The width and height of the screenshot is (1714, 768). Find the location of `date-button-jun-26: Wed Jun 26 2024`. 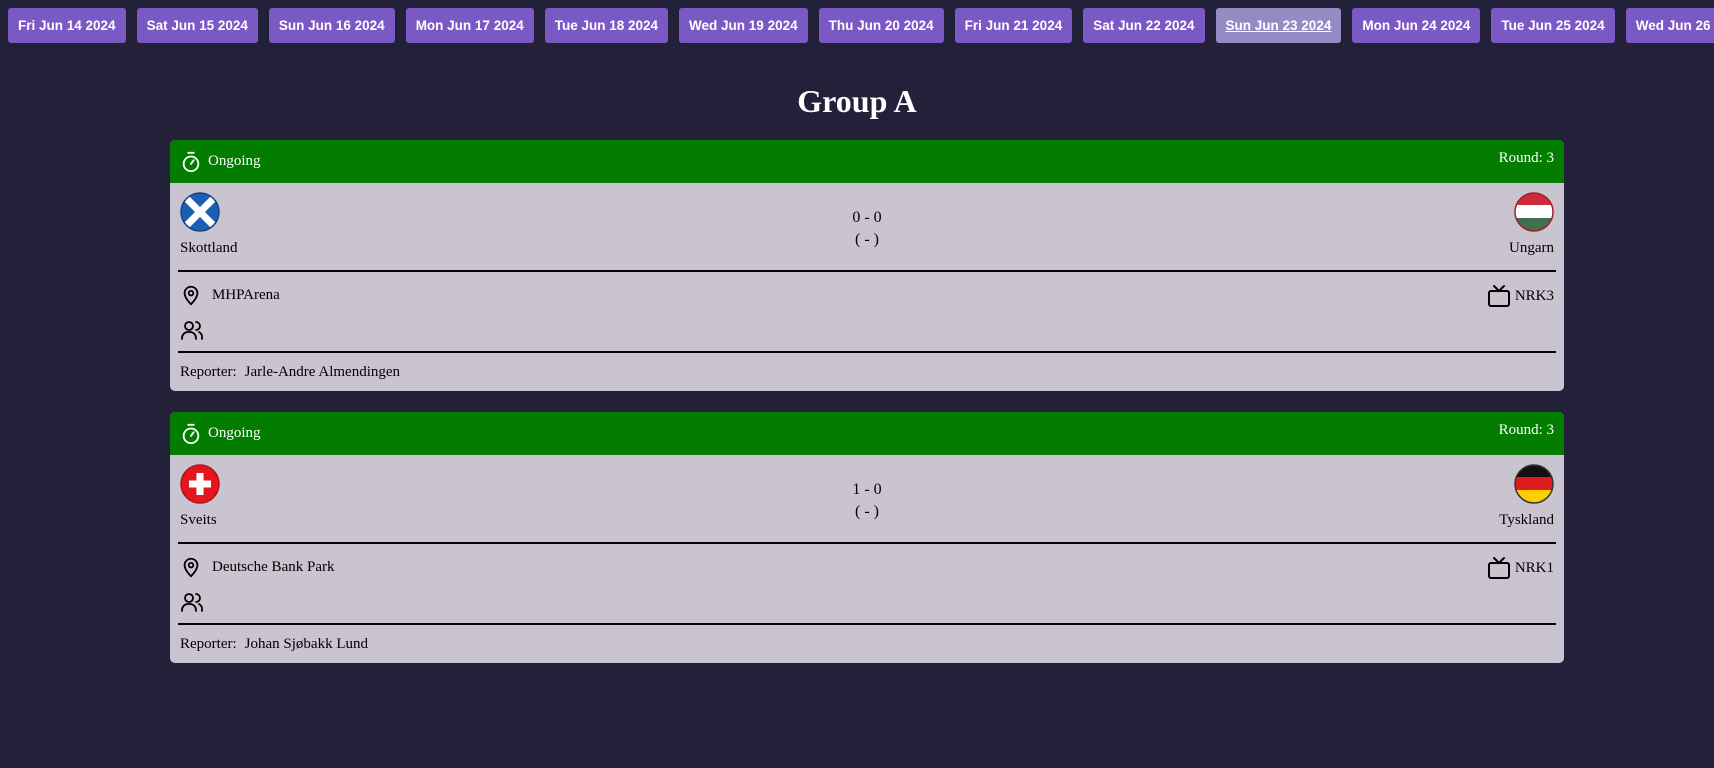

date-button-jun-26: Wed Jun 26 2024 is located at coordinates (1669, 25).